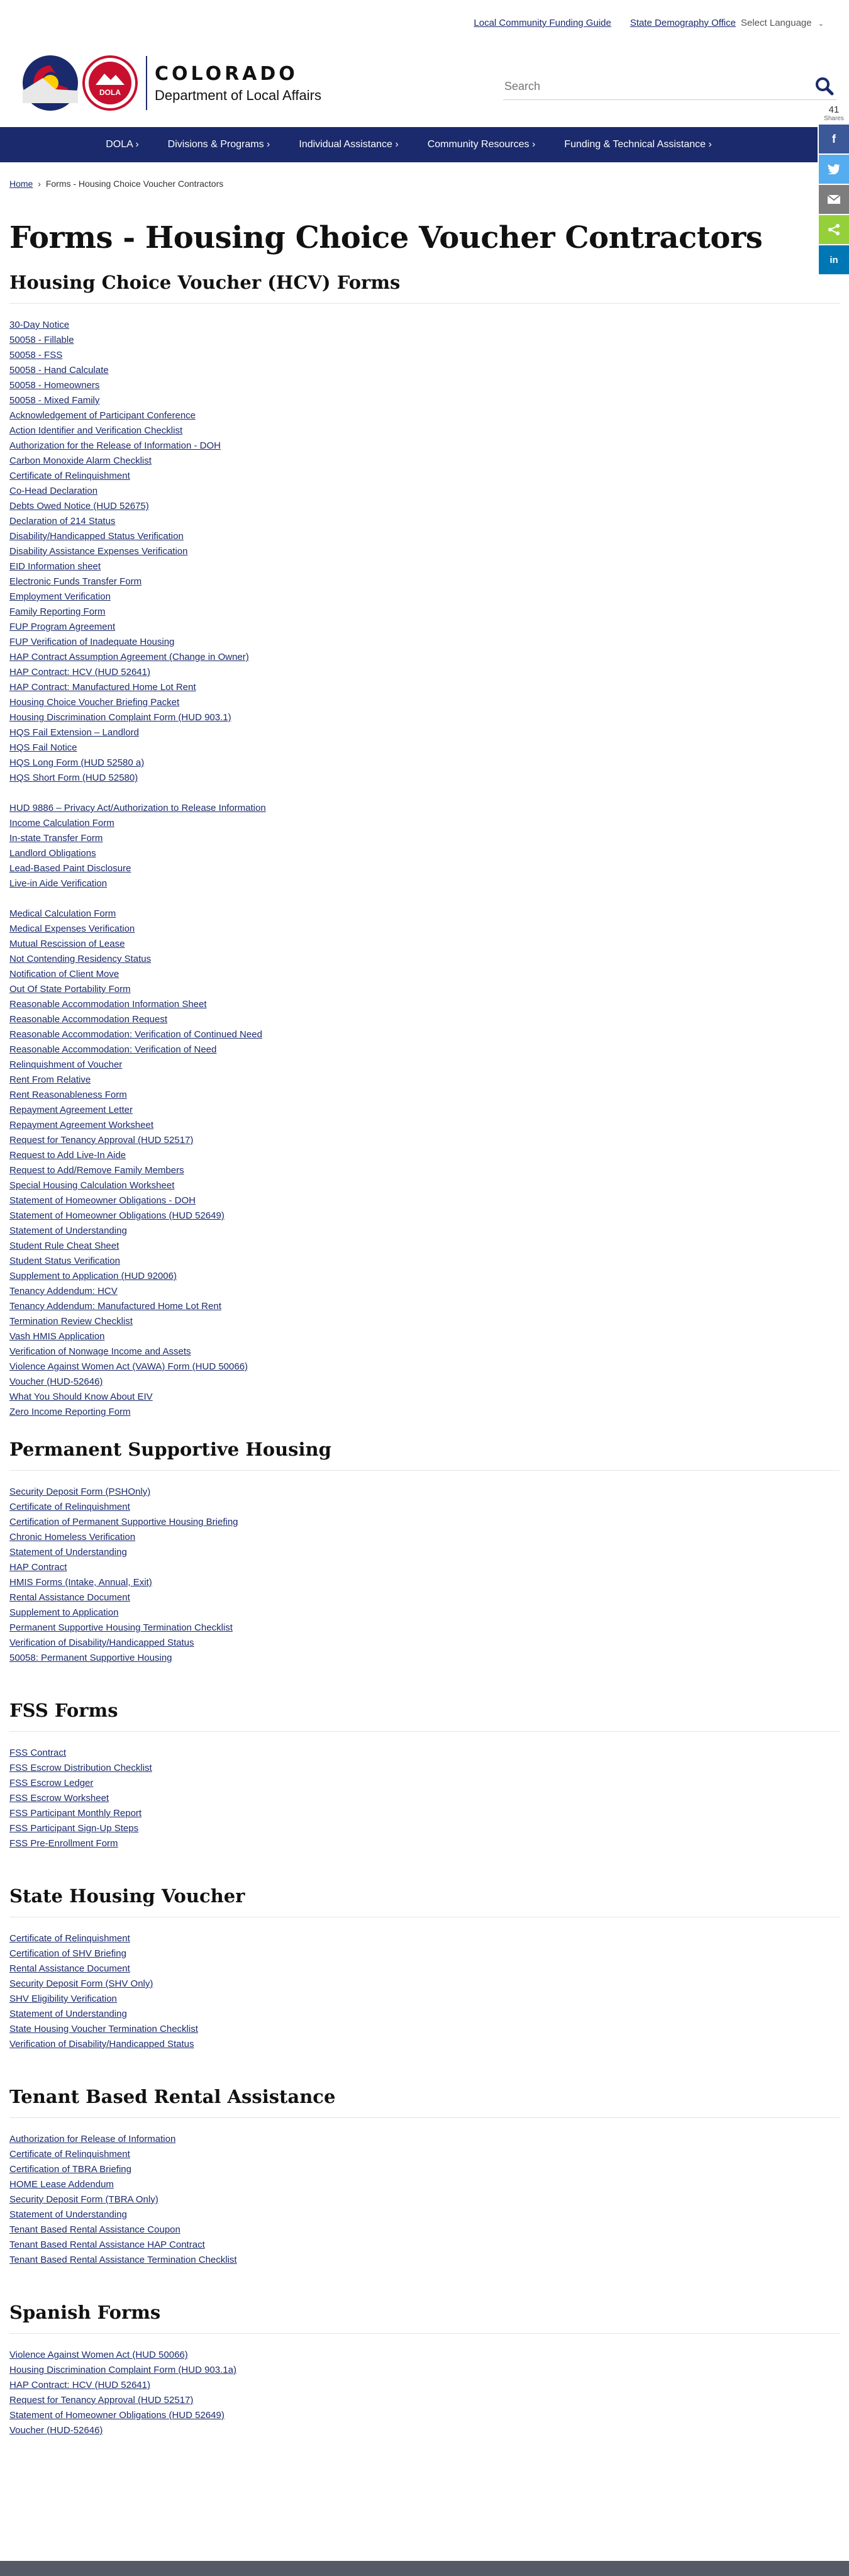 This screenshot has height=2576, width=849. Describe the element at coordinates (54, 400) in the screenshot. I see `form-link: 50058 - Mixed Family` at that location.